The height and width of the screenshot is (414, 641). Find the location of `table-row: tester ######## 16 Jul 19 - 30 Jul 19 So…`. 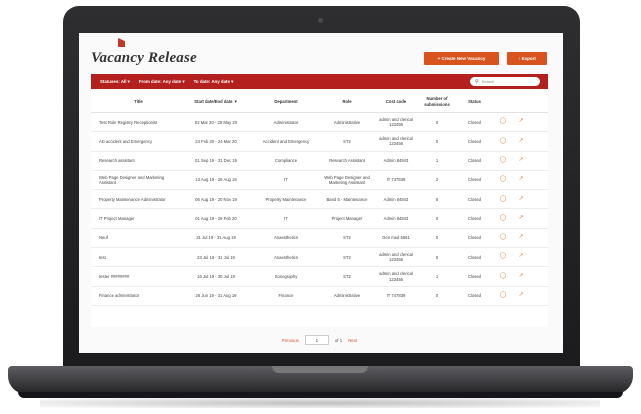

table-row: tester ######## 16 Jul 19 - 30 Jul 19 So… is located at coordinates (319, 277).